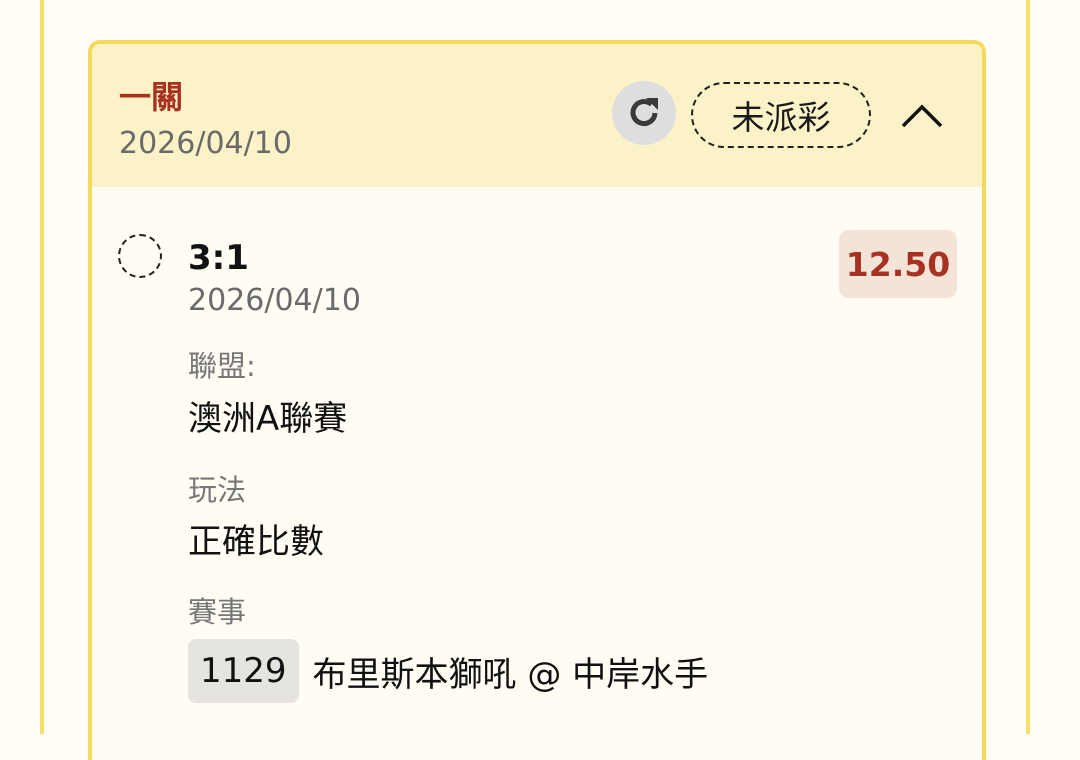  I want to click on selection-date: 2026/04/10, so click(274, 300).